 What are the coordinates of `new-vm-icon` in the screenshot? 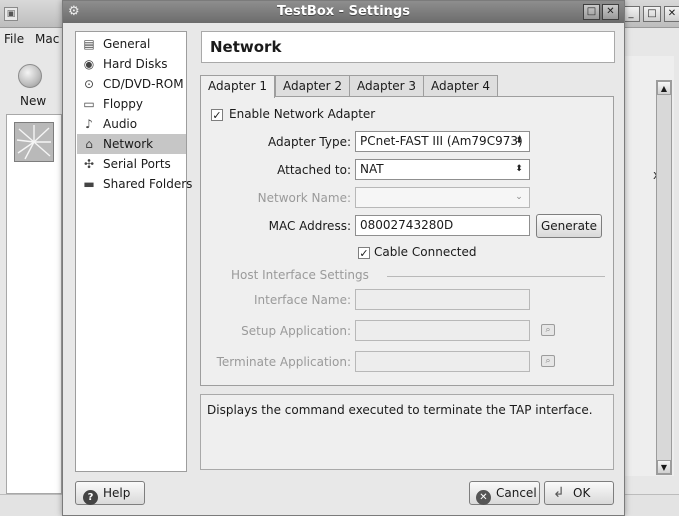 It's located at (30, 76).